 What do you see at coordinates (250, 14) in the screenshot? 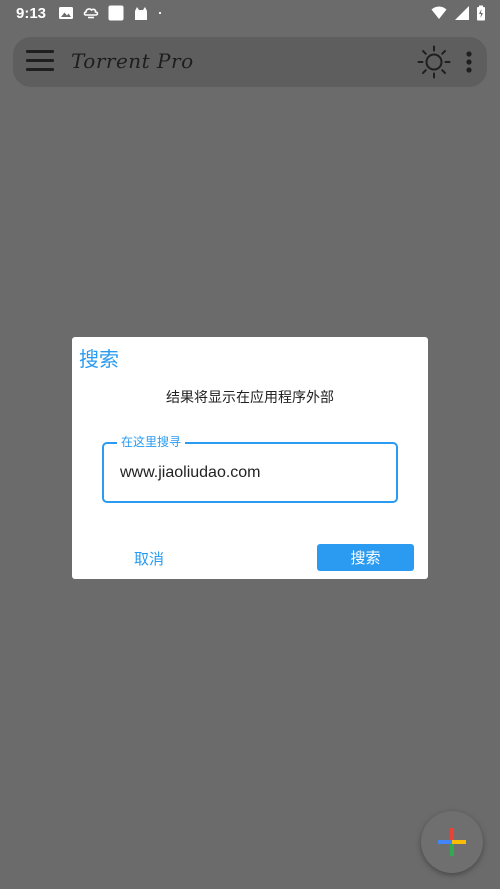
I see `status-bar: 9:13` at bounding box center [250, 14].